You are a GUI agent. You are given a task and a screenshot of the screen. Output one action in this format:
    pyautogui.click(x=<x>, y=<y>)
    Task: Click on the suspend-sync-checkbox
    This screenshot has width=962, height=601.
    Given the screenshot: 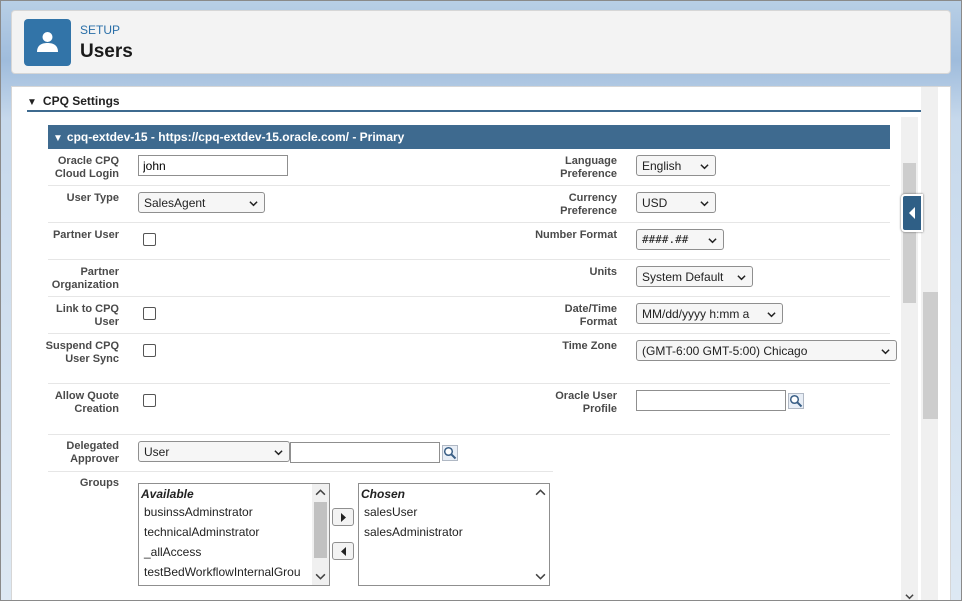 What is the action you would take?
    pyautogui.click(x=149, y=350)
    